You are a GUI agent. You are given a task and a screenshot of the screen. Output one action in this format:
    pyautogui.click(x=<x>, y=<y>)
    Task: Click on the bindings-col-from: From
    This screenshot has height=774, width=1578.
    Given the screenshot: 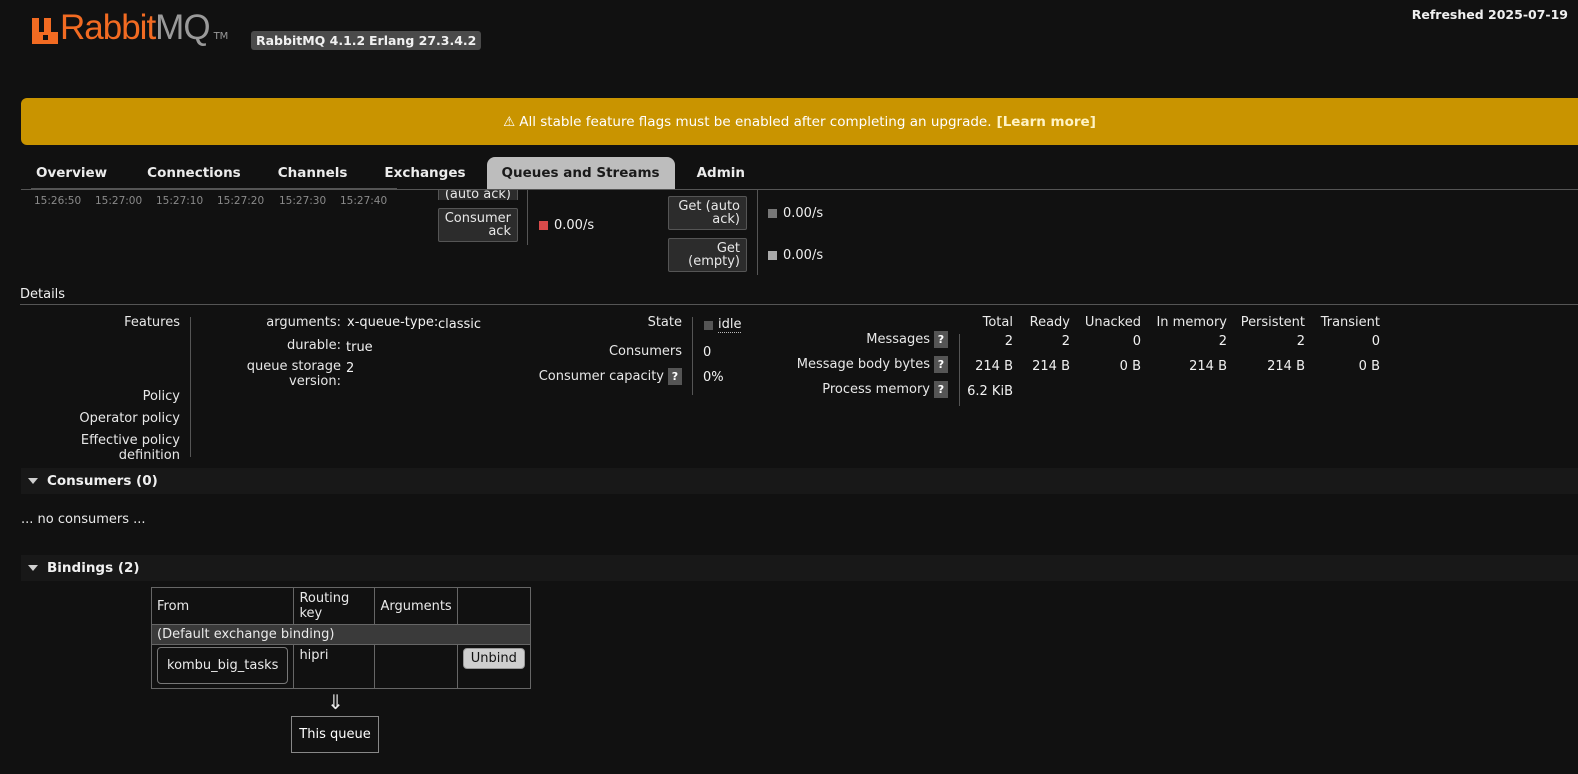 What is the action you would take?
    pyautogui.click(x=222, y=606)
    